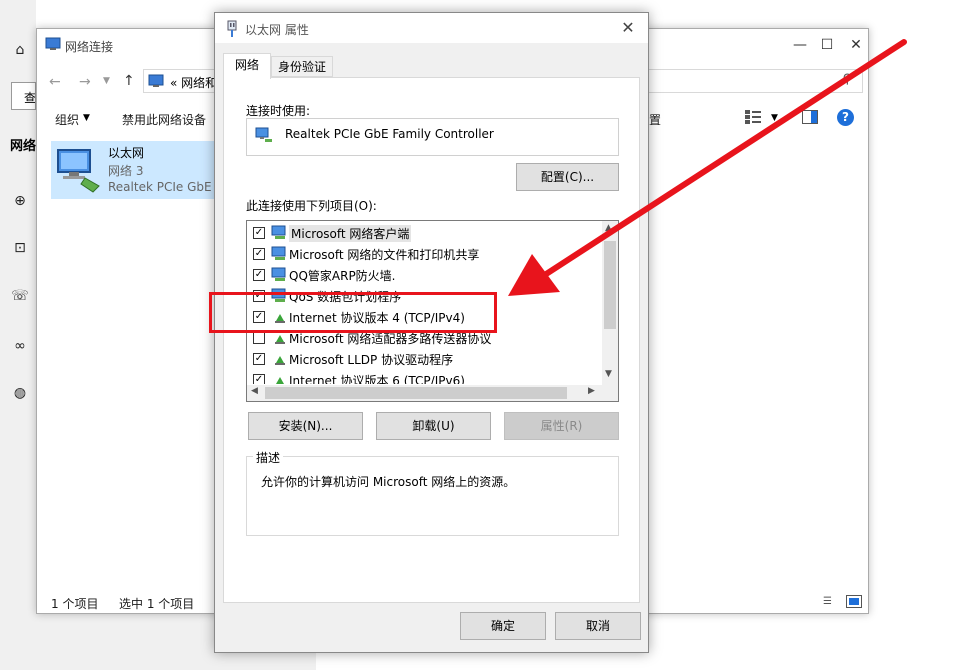  Describe the element at coordinates (350, 233) in the screenshot. I see `list-item-label: Microsoft 网络客户端` at that location.